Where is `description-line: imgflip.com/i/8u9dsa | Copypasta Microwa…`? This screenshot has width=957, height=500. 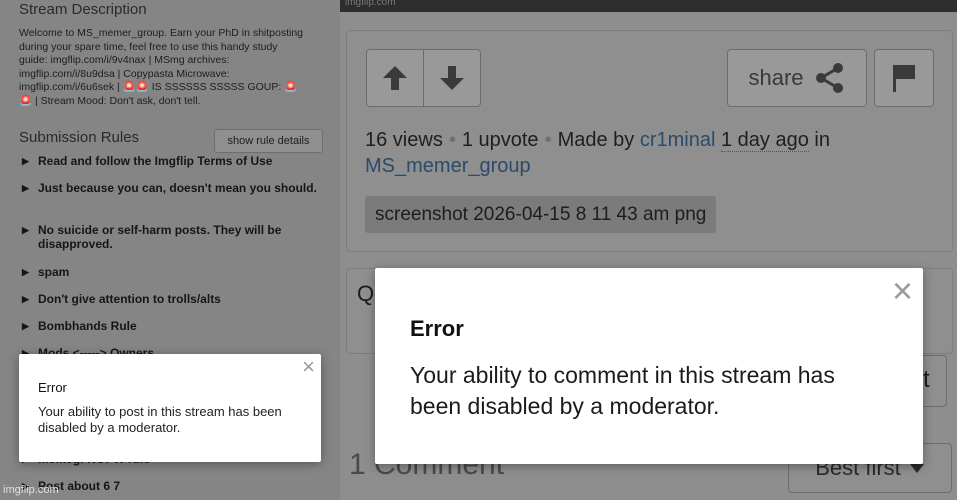
description-line: imgflip.com/i/8u9dsa | Copypasta Microwa… is located at coordinates (124, 73).